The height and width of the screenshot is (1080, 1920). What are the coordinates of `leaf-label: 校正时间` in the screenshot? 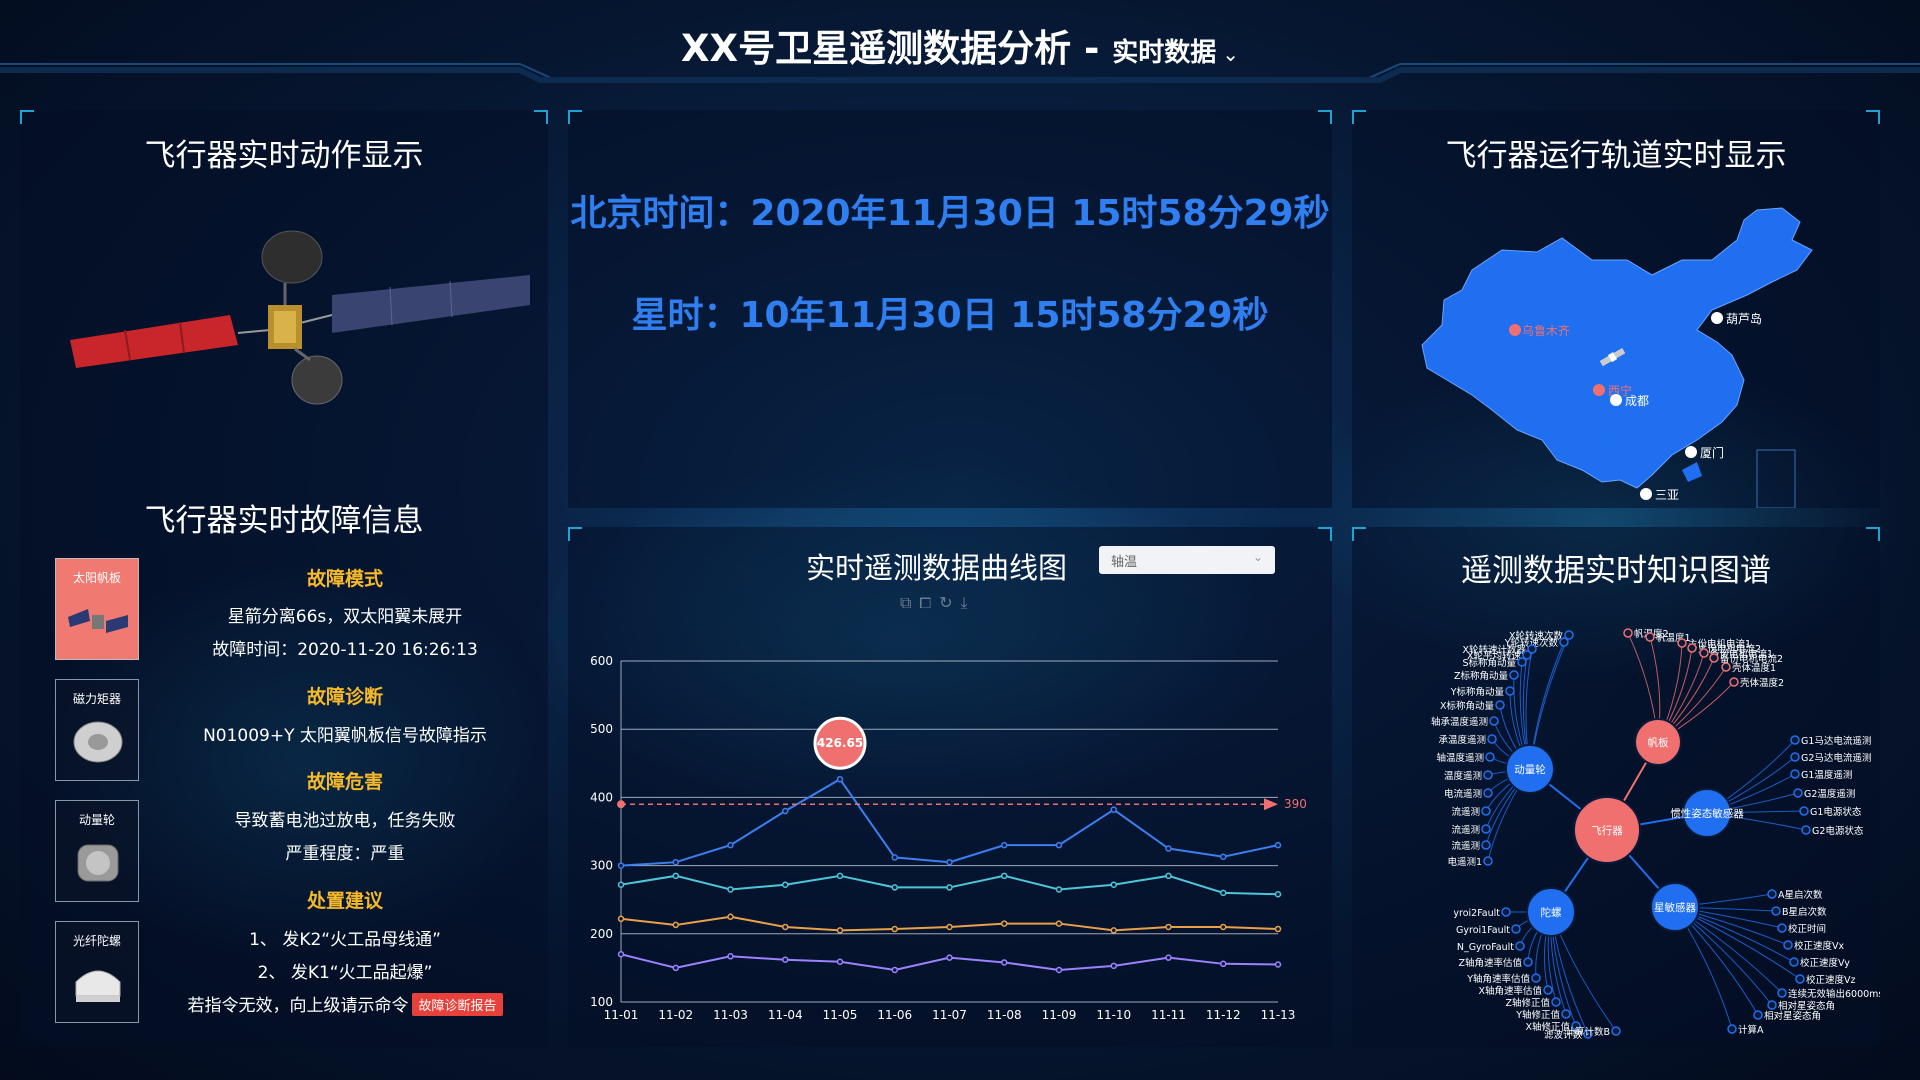 It's located at (1807, 929).